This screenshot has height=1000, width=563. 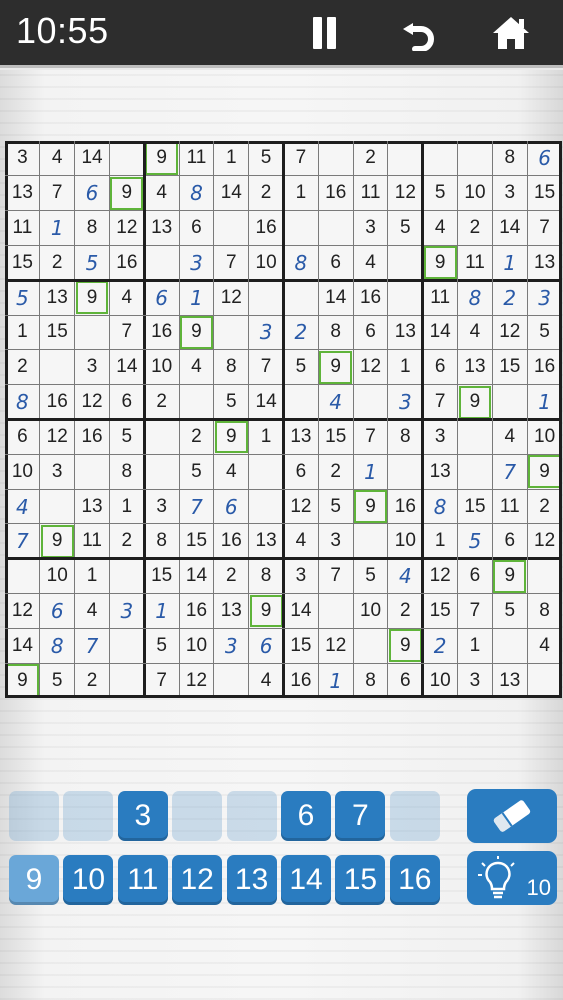 What do you see at coordinates (306, 816) in the screenshot?
I see `number-key-6: 6` at bounding box center [306, 816].